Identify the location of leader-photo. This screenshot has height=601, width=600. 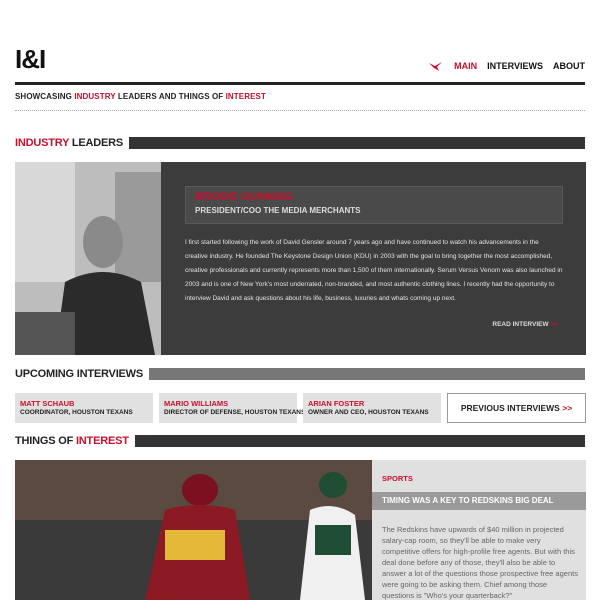
(88, 258).